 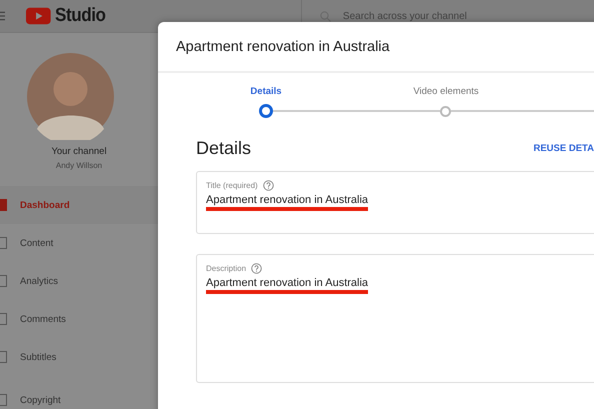 I want to click on sidebar-item: Analytics, so click(x=79, y=281).